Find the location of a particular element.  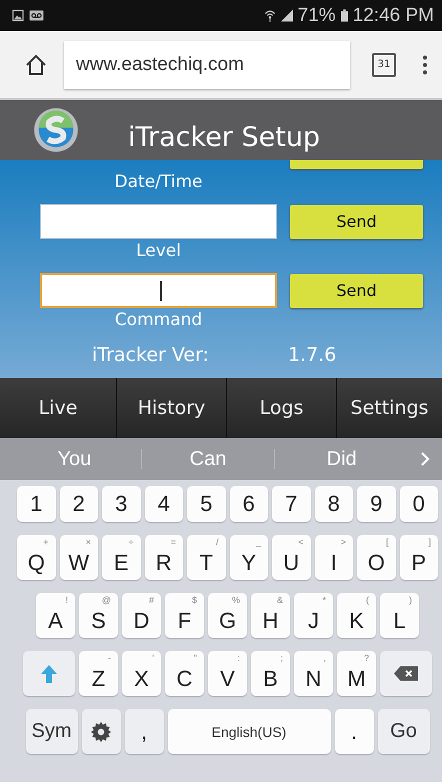

number-key: 3 is located at coordinates (121, 504).